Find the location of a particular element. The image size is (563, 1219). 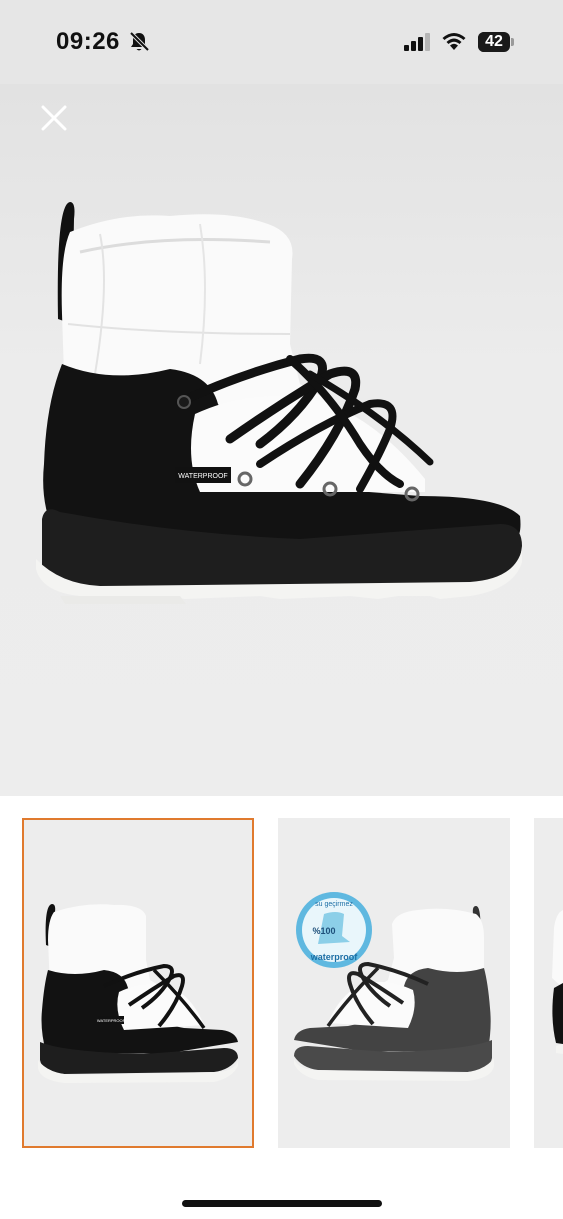

thumbnail-1-tag-label: WATERPROOF is located at coordinates (111, 1020).